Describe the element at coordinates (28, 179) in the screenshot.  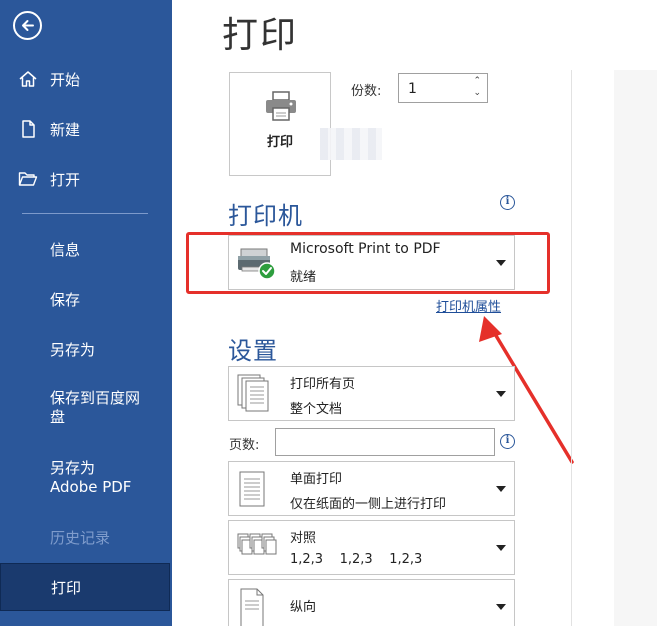
I see `open-folder-icon` at that location.